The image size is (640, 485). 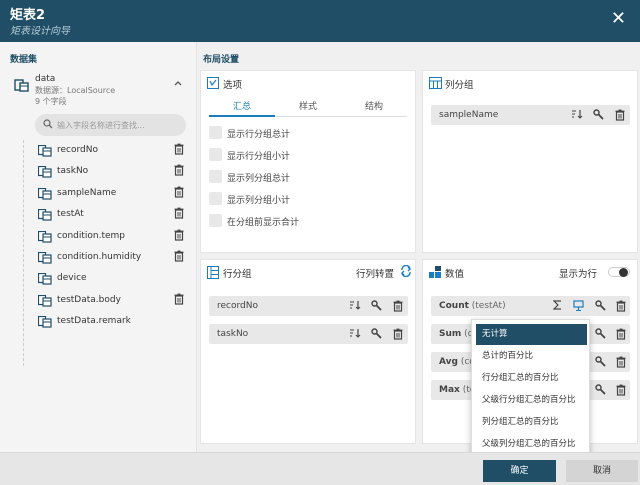 I want to click on field-label: condition.temp, so click(x=91, y=235).